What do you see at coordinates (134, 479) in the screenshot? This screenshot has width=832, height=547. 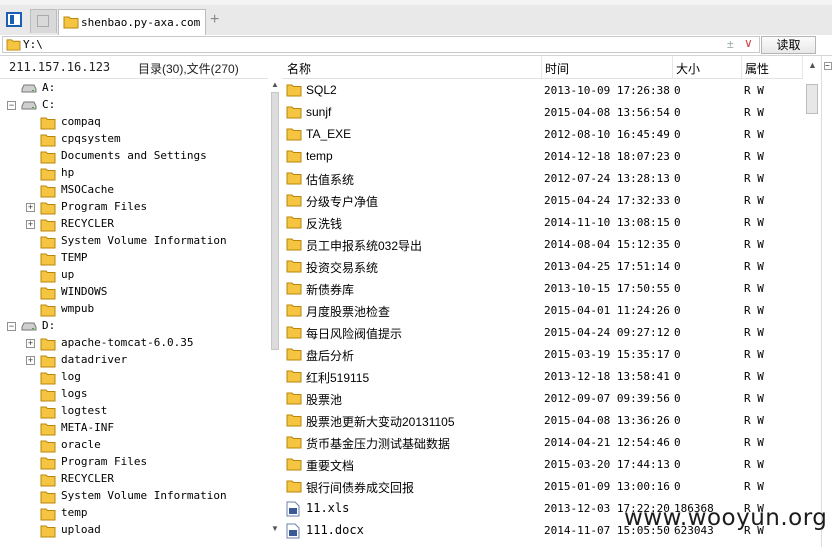 I see `tree-folder: RECYCLER` at bounding box center [134, 479].